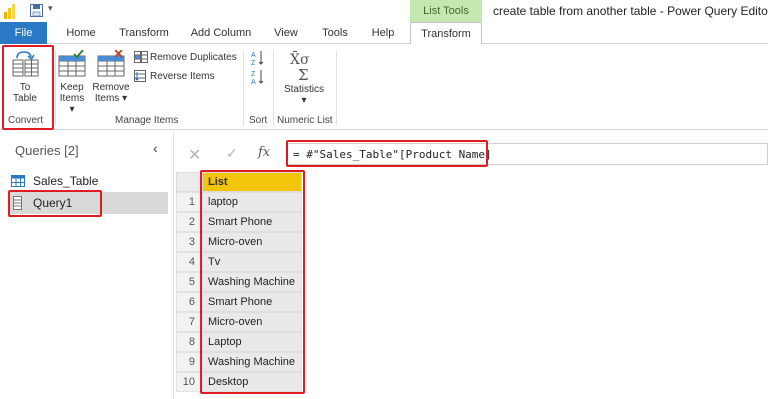 Image resolution: width=768 pixels, height=399 pixels. I want to click on tab-add-column: Add Column, so click(221, 33).